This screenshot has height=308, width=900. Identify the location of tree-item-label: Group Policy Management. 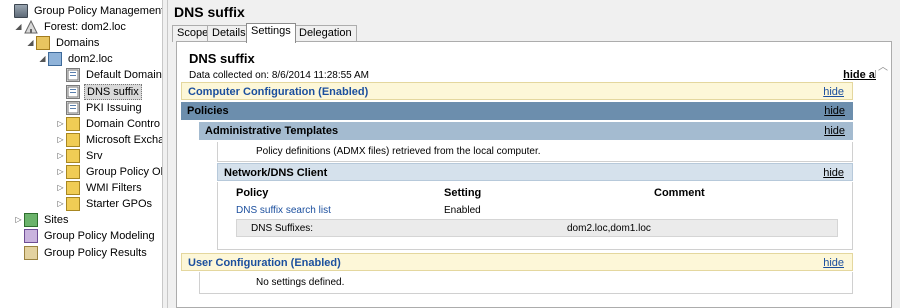
(98, 11).